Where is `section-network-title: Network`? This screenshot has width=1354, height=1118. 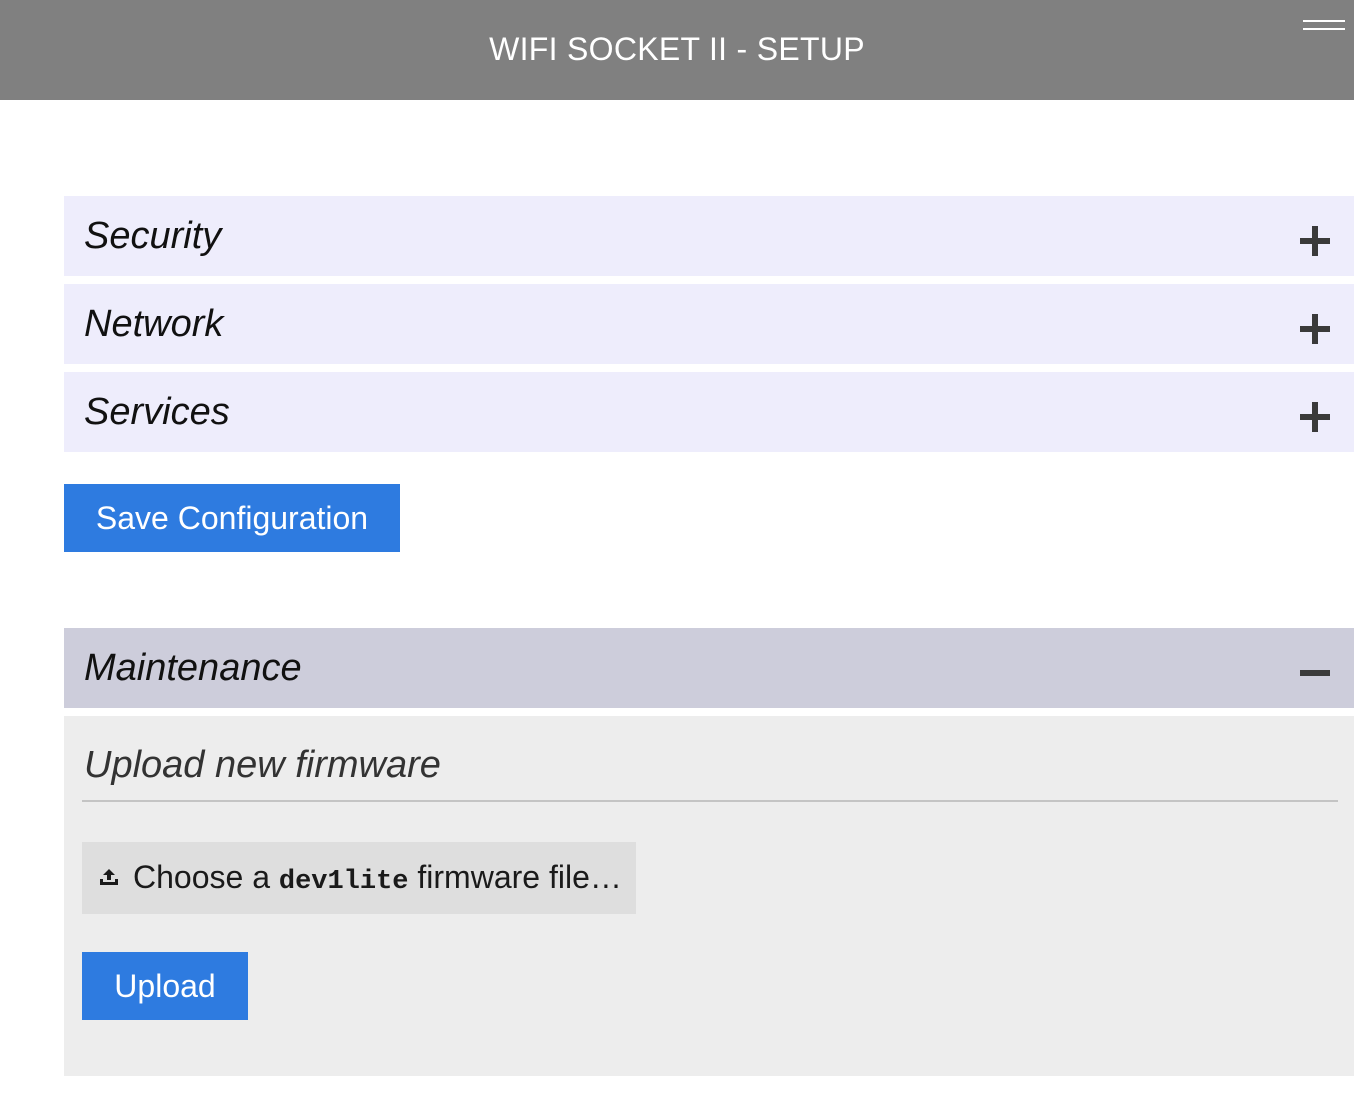
section-network-title: Network is located at coordinates (154, 324).